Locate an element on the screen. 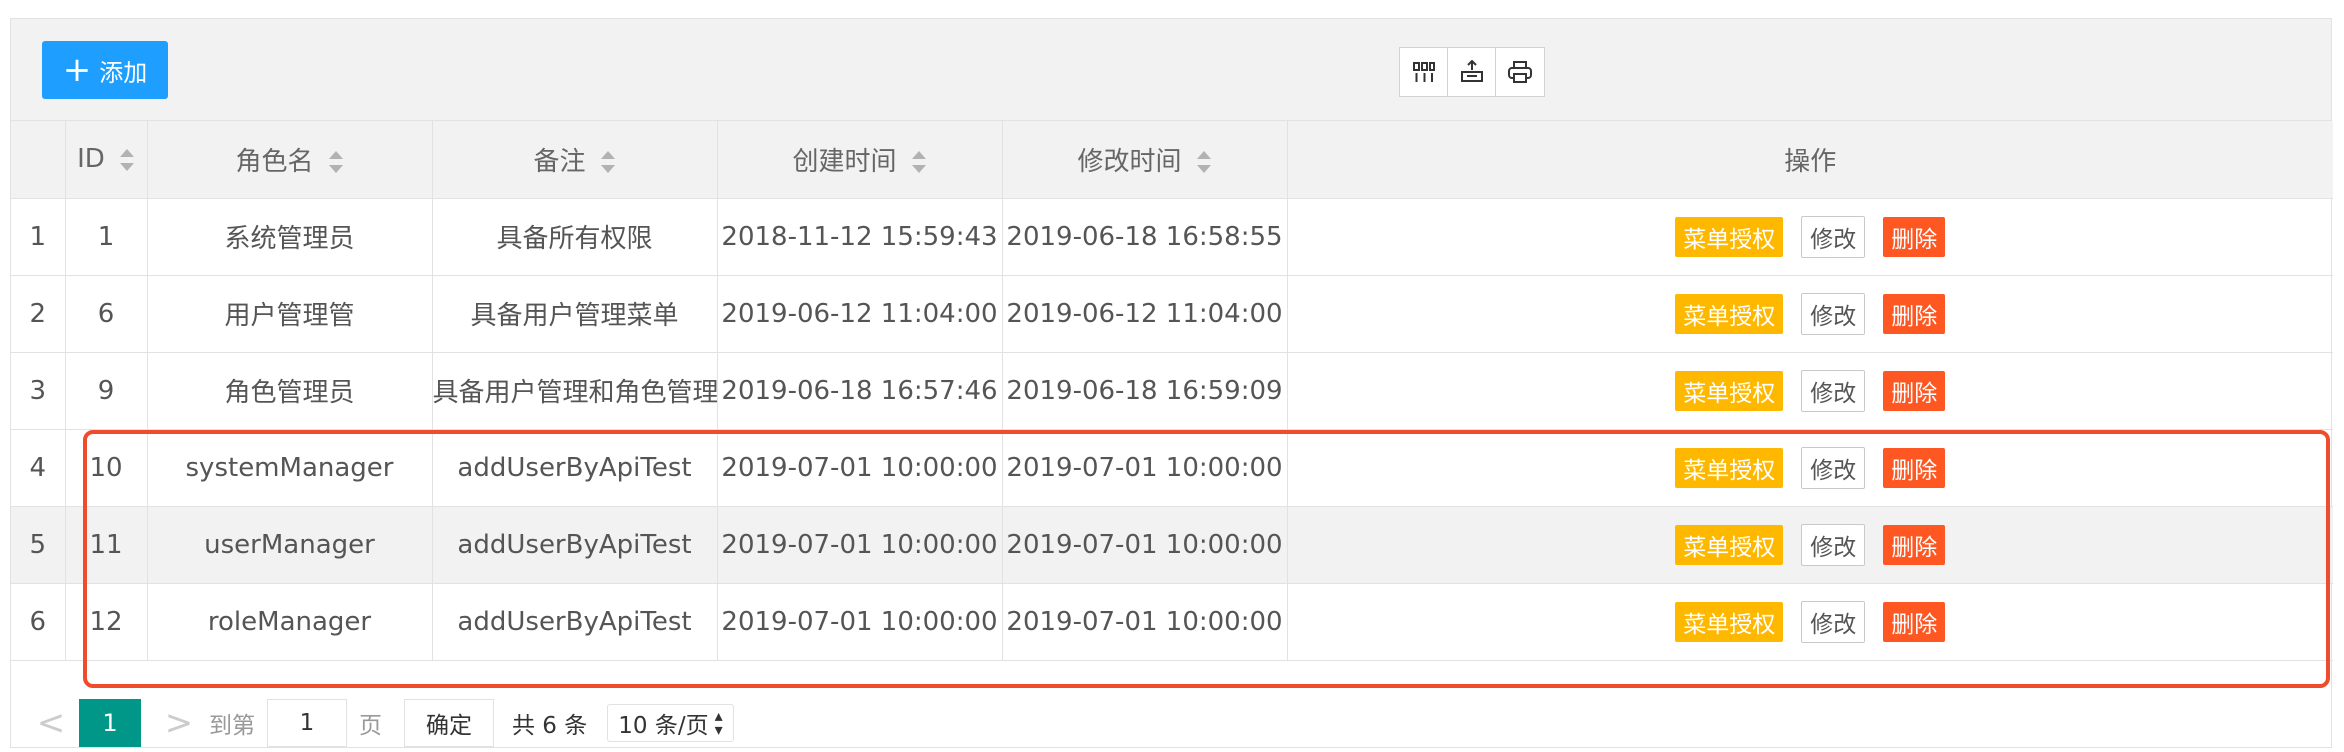 This screenshot has width=2344, height=752. row-role-name: 用户管理管 is located at coordinates (290, 314).